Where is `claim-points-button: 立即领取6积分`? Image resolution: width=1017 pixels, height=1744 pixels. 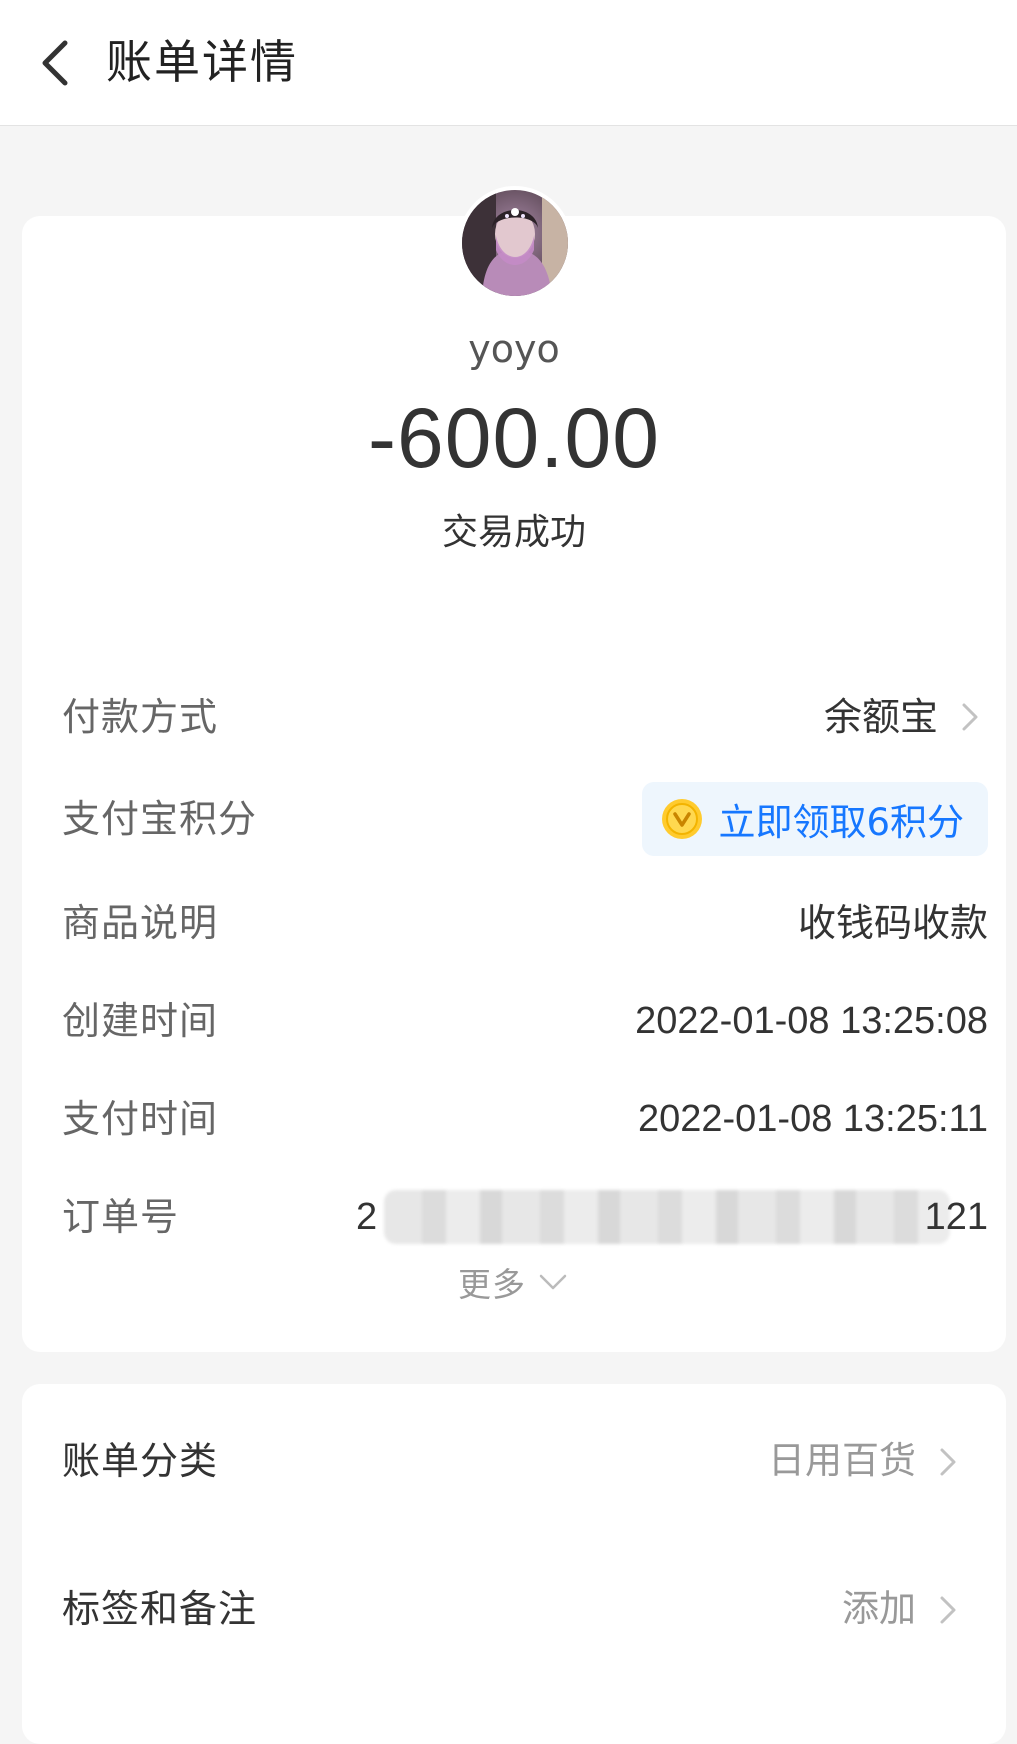
claim-points-button: 立即领取6积分 is located at coordinates (815, 819).